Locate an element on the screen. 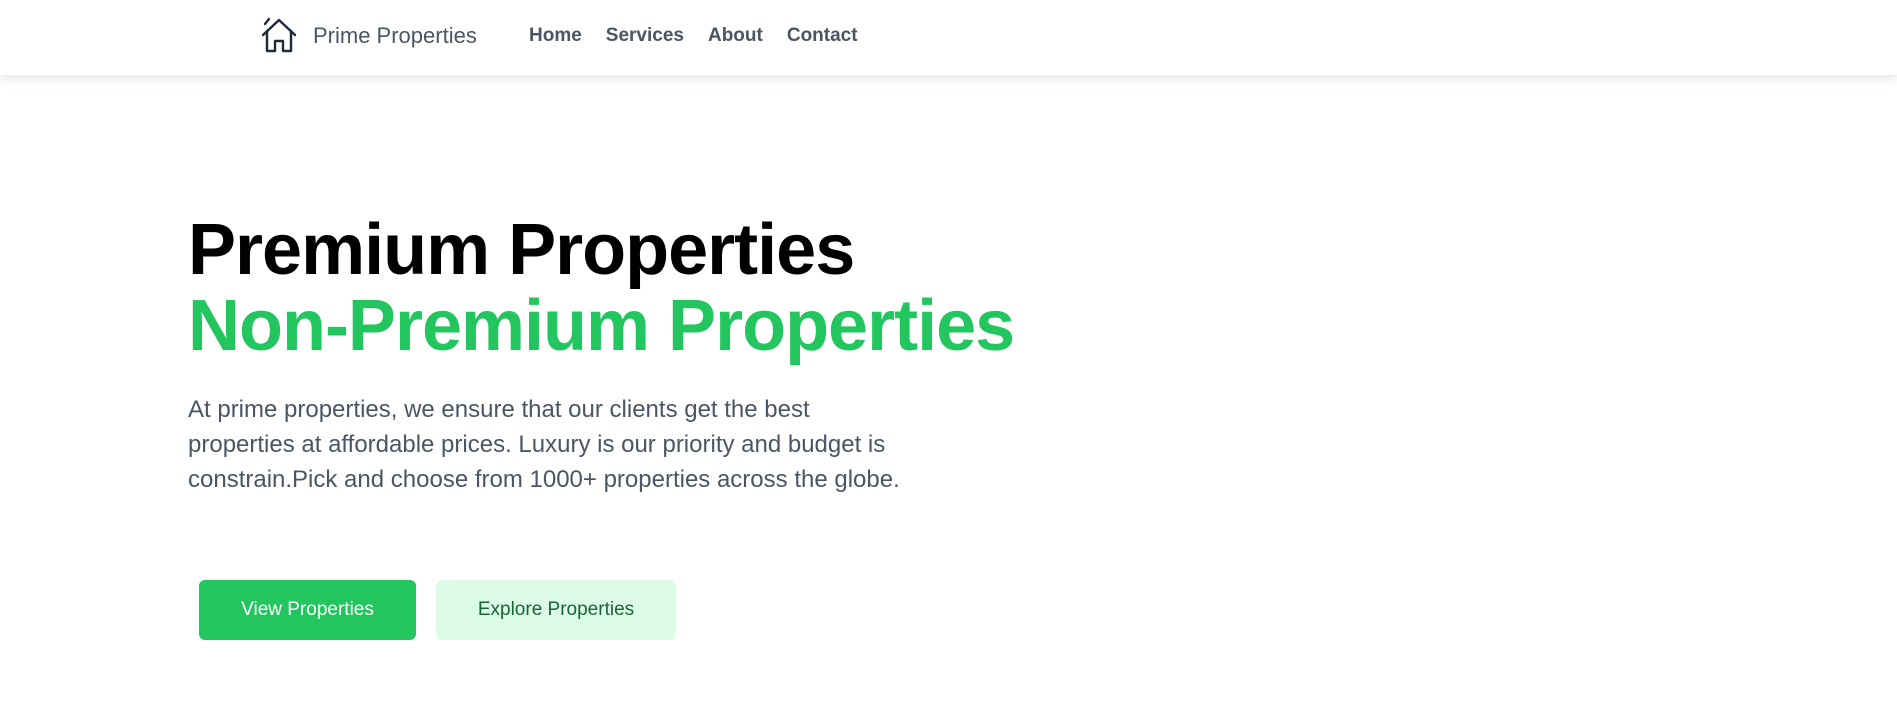 This screenshot has width=1897, height=702. nav-link-contact: Contact is located at coordinates (822, 36).